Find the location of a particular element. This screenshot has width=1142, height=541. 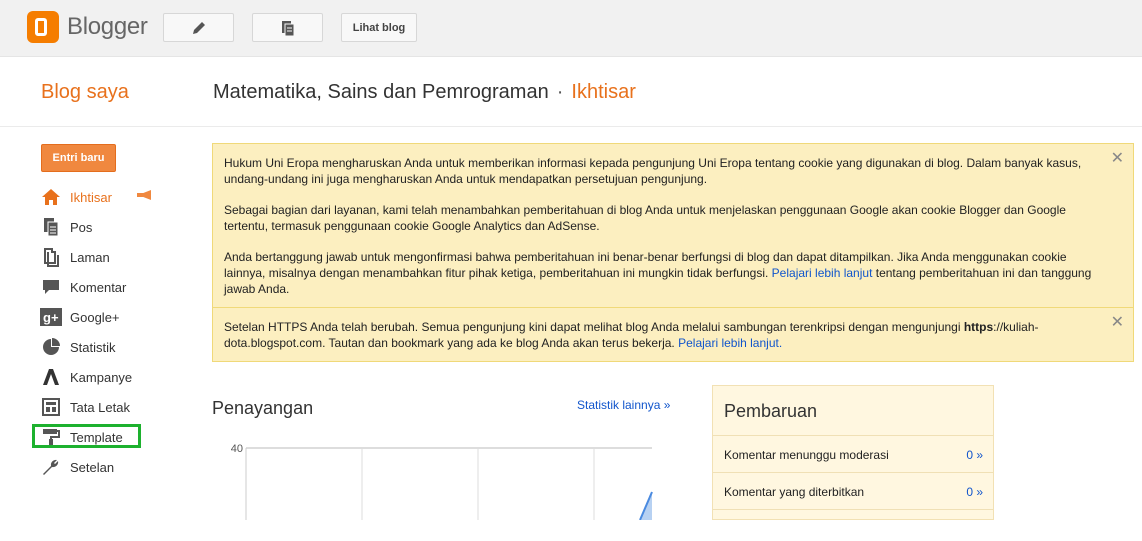

updates-title: Pembaruan is located at coordinates (771, 411).